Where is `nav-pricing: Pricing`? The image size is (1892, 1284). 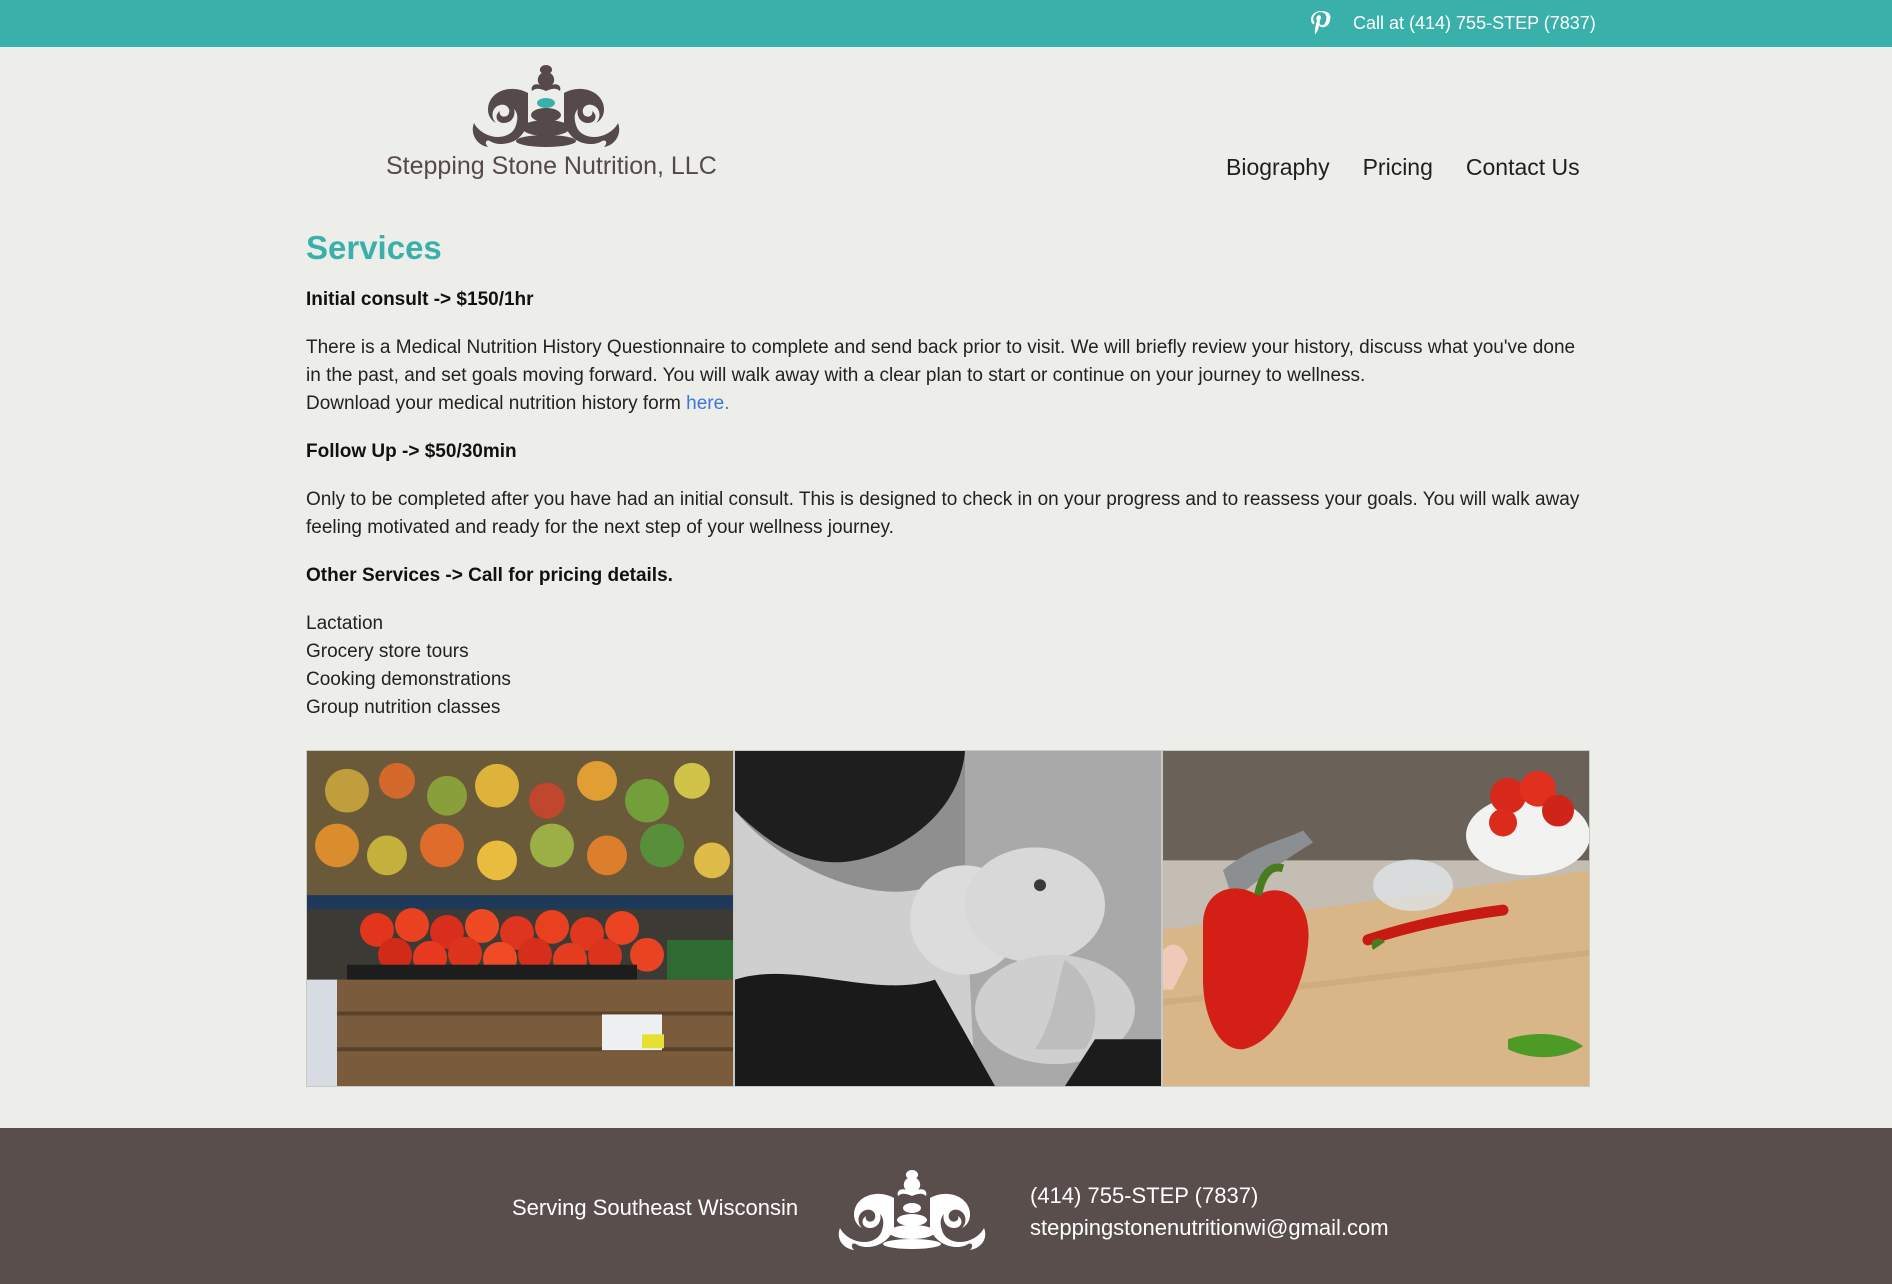 nav-pricing: Pricing is located at coordinates (1398, 167).